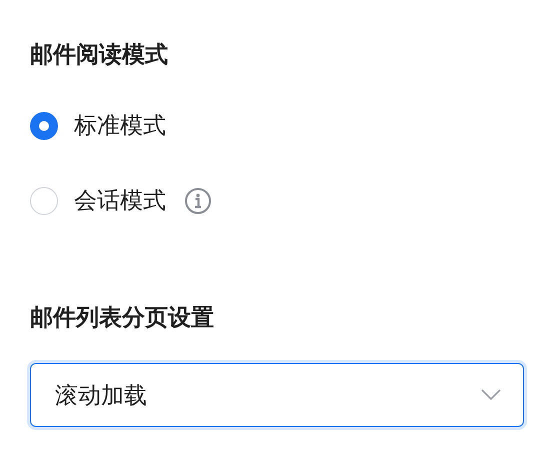  I want to click on radio-label: 标准模式, so click(120, 126).